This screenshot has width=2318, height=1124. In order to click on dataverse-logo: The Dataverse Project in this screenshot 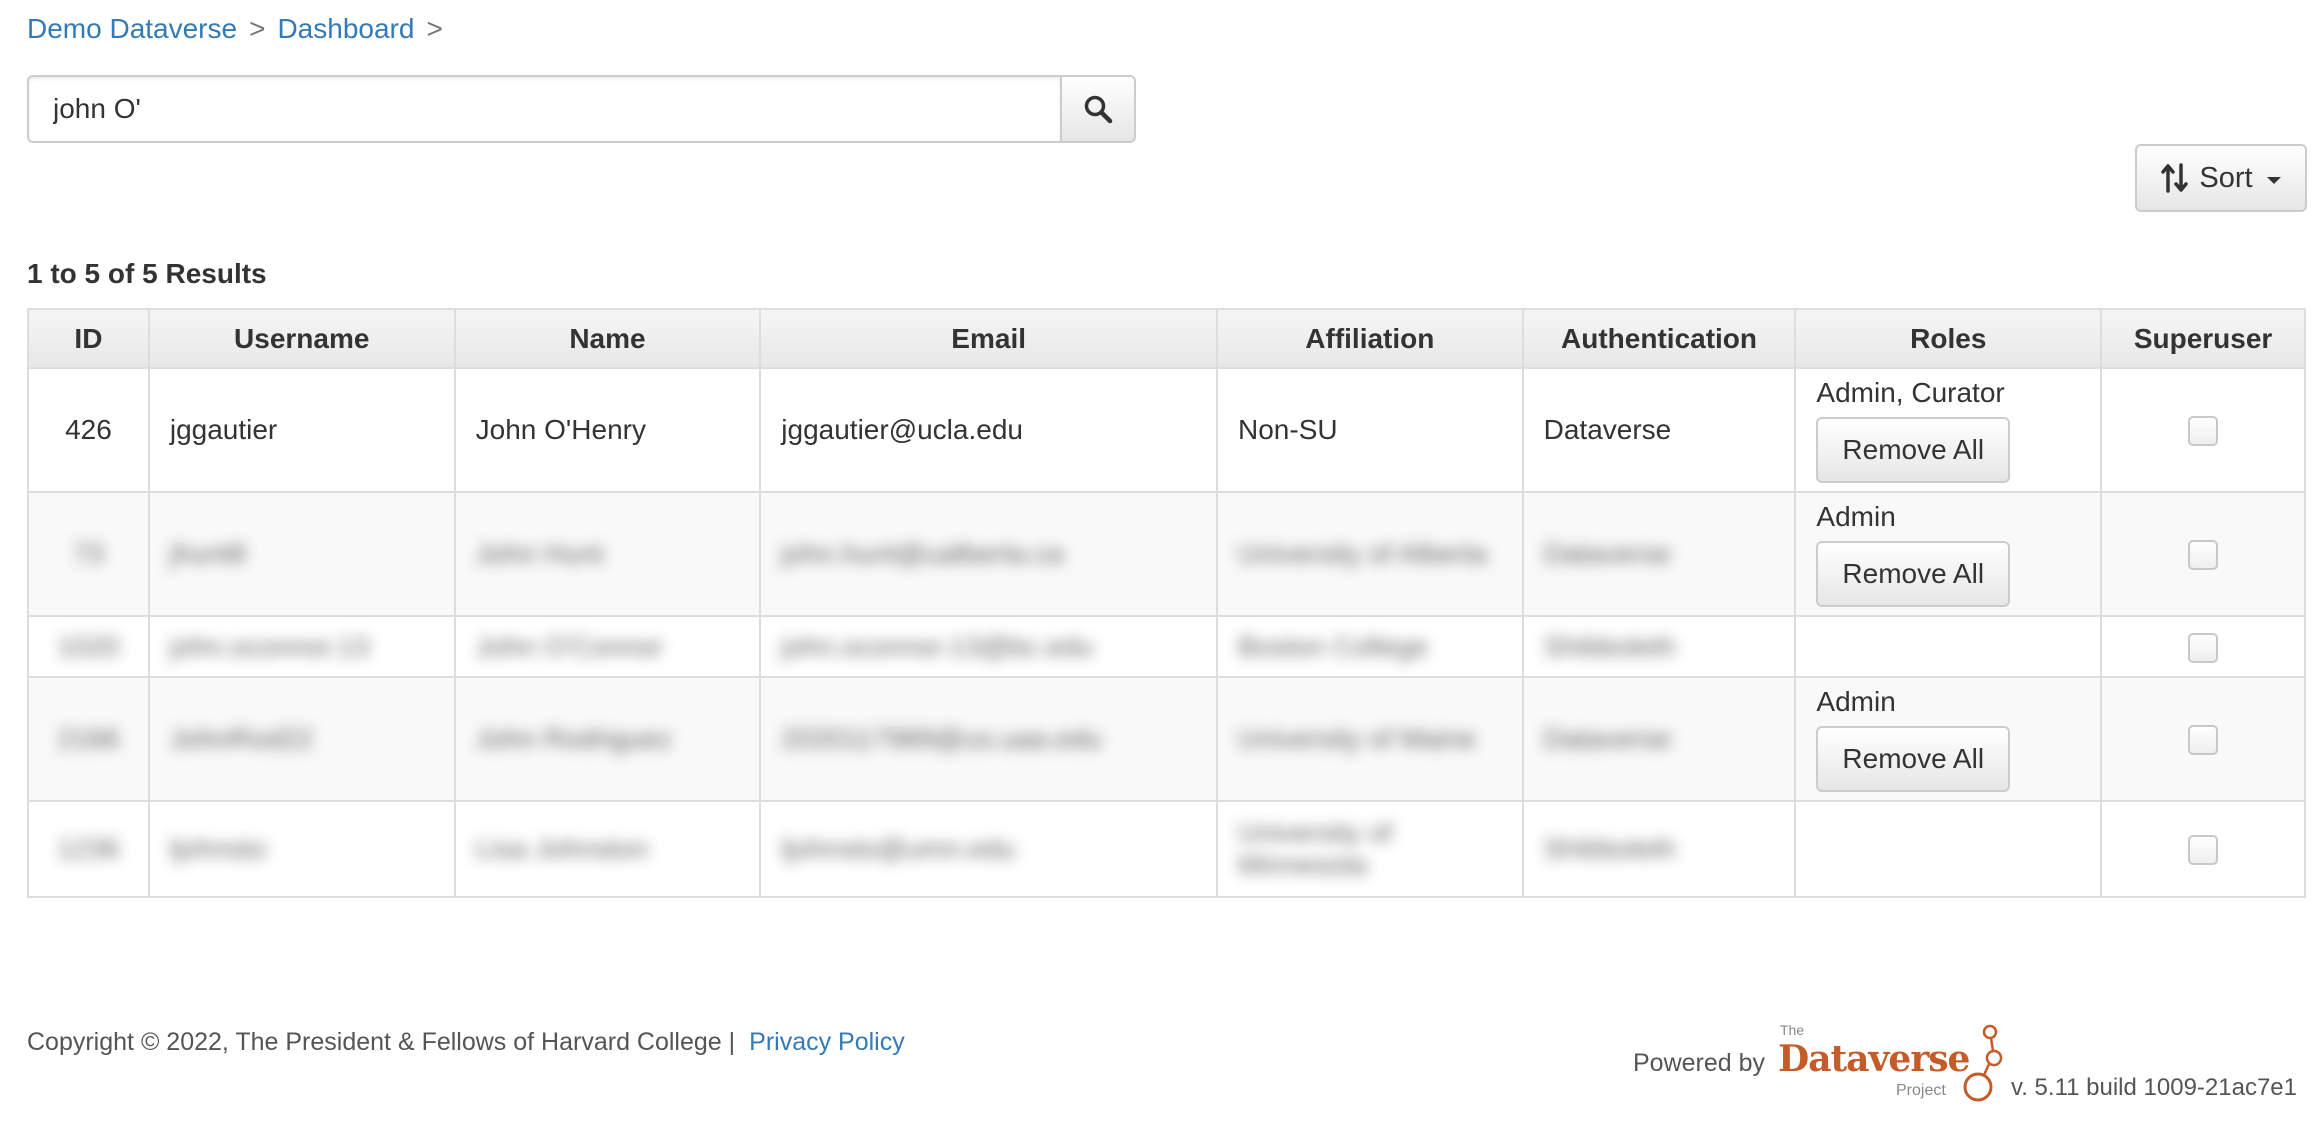, I will do `click(1893, 1062)`.